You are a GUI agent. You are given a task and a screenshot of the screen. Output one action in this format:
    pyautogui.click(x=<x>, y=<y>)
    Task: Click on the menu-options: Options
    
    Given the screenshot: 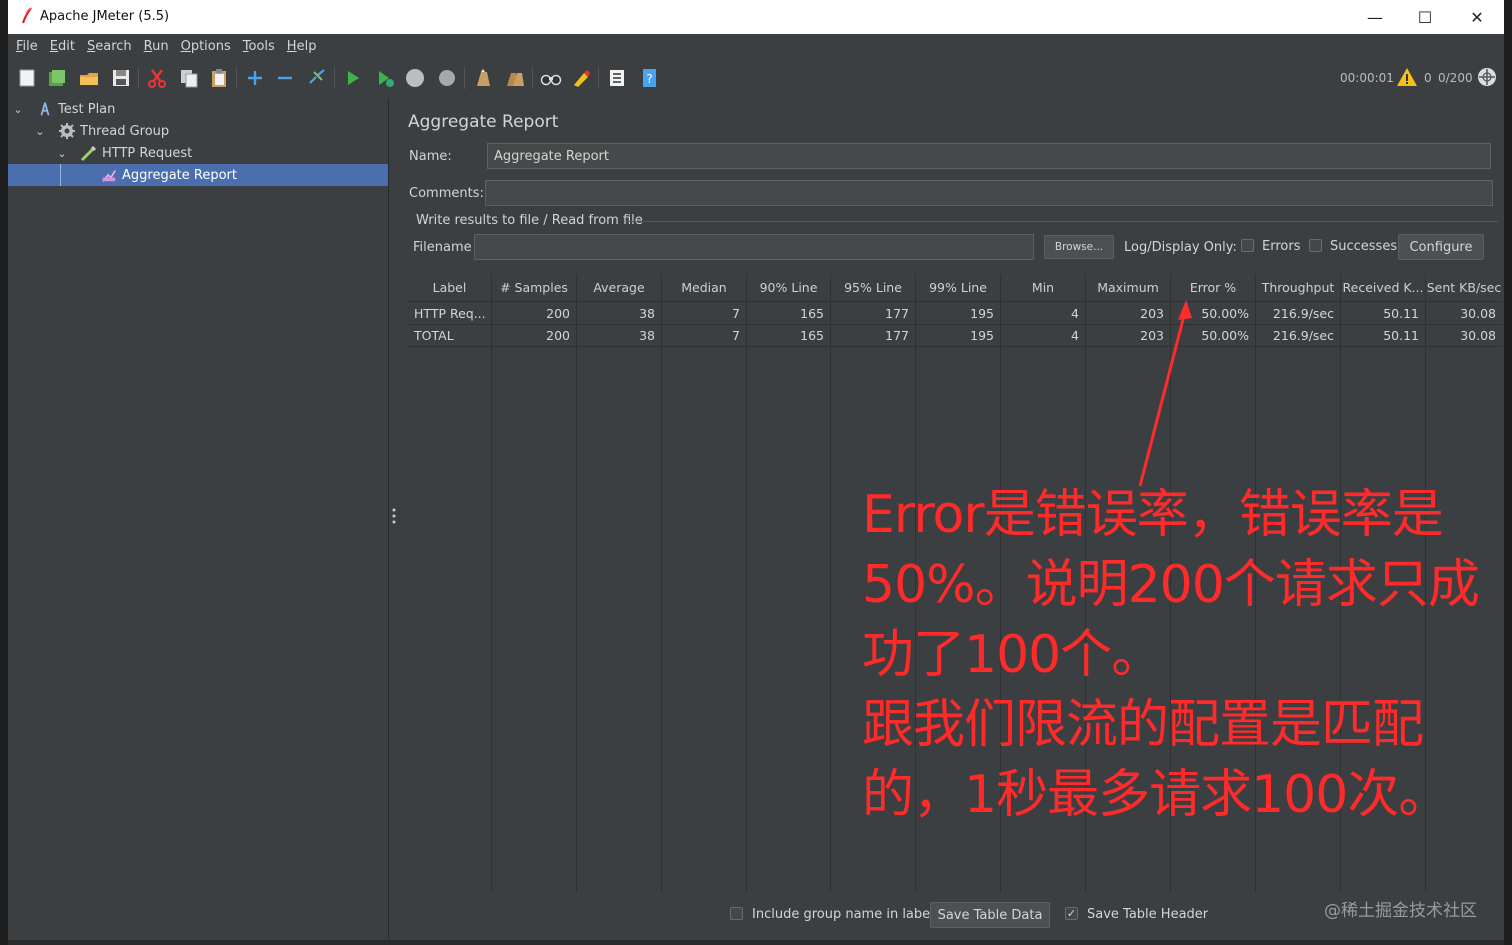 What is the action you would take?
    pyautogui.click(x=210, y=46)
    